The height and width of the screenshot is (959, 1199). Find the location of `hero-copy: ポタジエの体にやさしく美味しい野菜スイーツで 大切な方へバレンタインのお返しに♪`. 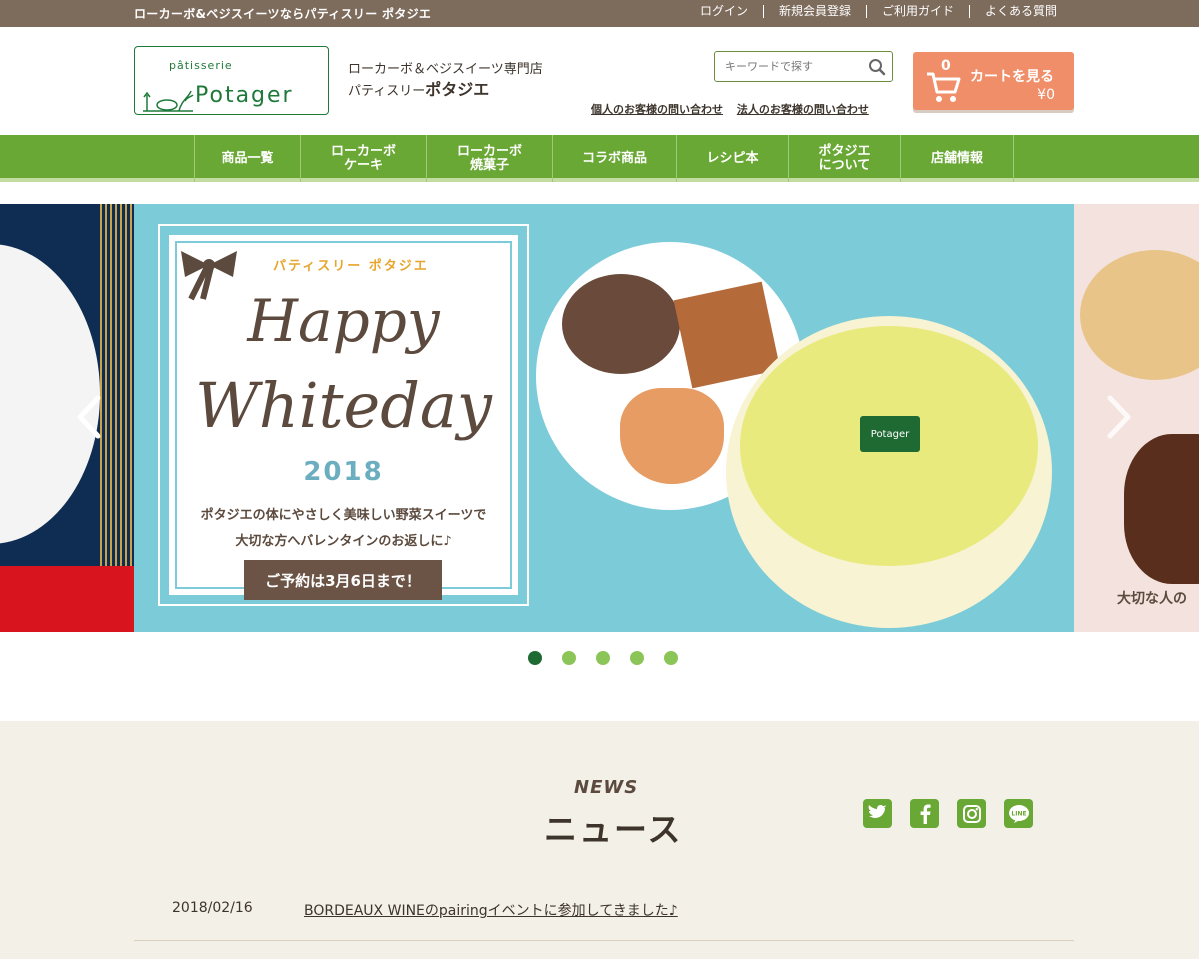

hero-copy: ポタジエの体にやさしく美味しい野菜スイーツで 大切な方へバレンタインのお返しに♪ is located at coordinates (343, 529).